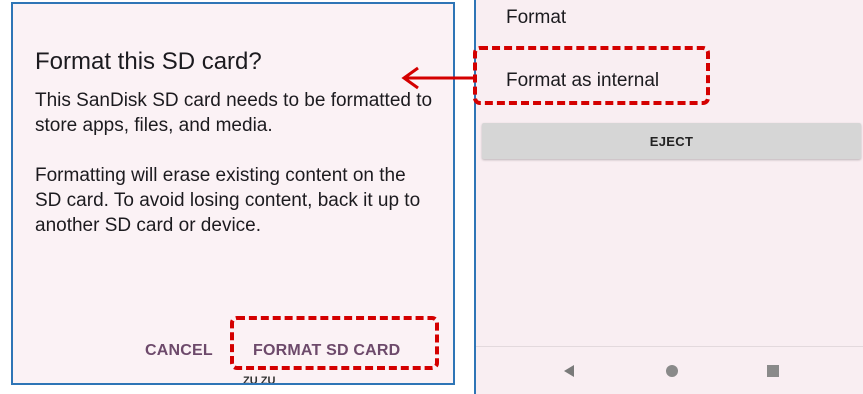 The height and width of the screenshot is (394, 863). Describe the element at coordinates (148, 61) in the screenshot. I see `dialog-title: Format this SD card?` at that location.